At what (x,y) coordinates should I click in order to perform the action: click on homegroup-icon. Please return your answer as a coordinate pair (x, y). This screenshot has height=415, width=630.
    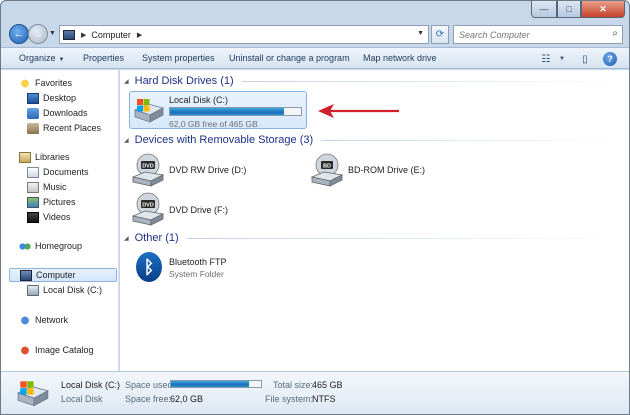
    Looking at the image, I should click on (25, 246).